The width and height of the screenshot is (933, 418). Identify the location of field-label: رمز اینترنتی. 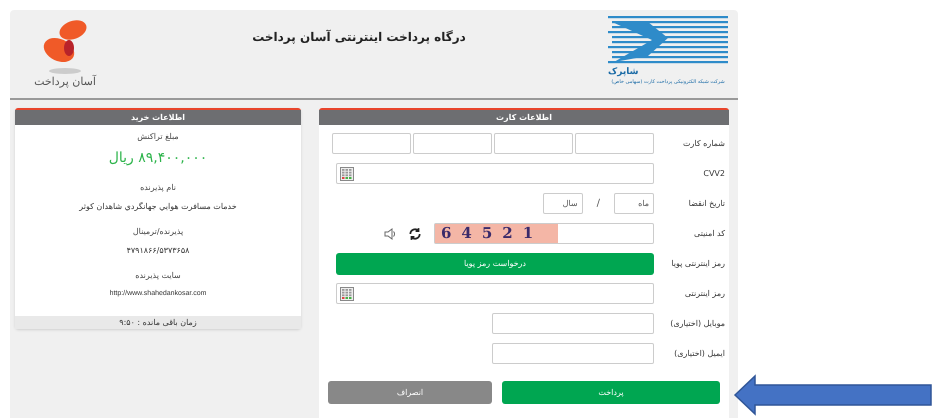
(705, 294).